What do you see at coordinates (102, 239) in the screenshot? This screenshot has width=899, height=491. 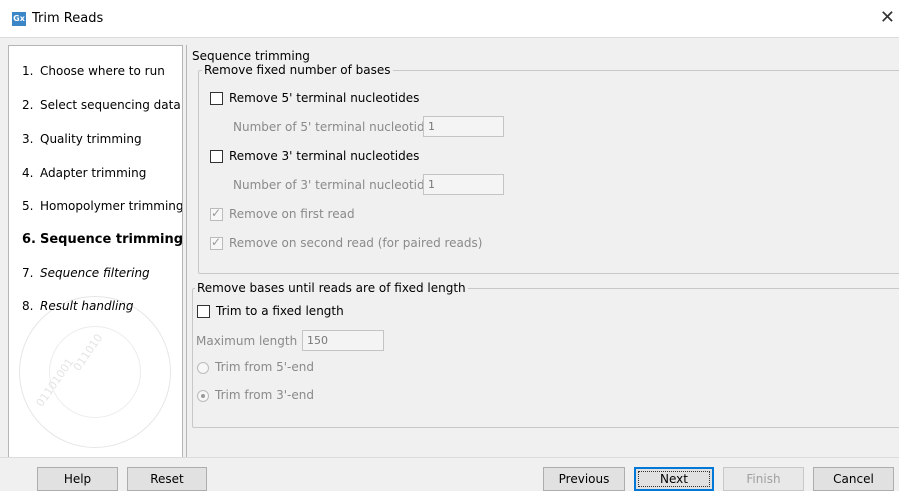 I see `step-item-6-current: 6. Sequence trimming` at bounding box center [102, 239].